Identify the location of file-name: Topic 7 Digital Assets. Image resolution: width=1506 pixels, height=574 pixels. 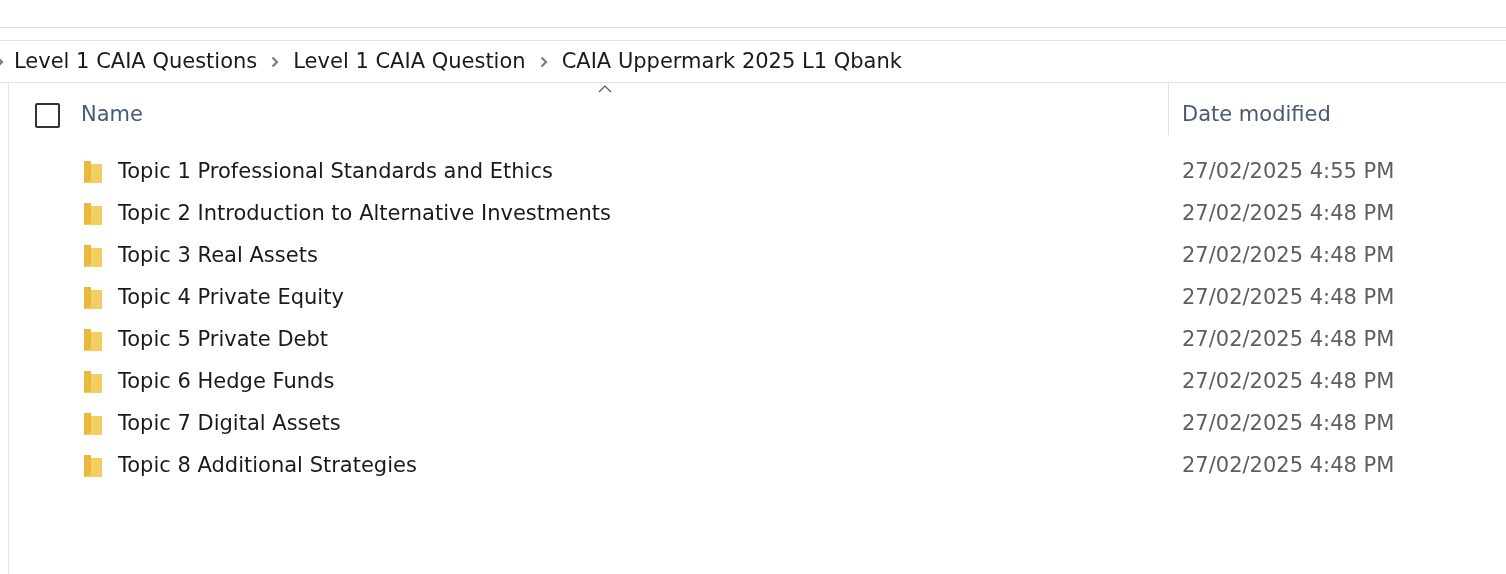
(229, 424).